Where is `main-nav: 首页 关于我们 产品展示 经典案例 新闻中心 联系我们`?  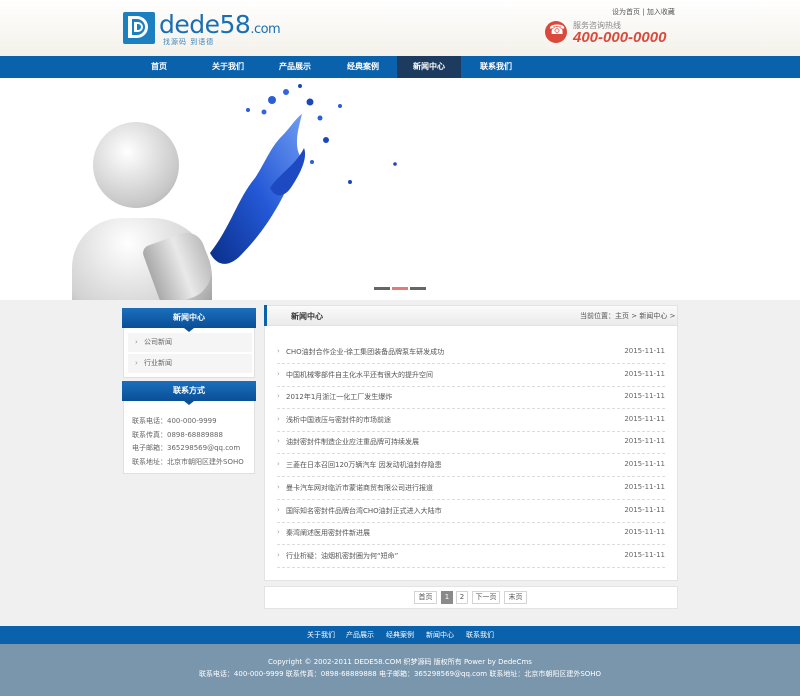 main-nav: 首页 关于我们 产品展示 经典案例 新闻中心 联系我们 is located at coordinates (400, 67).